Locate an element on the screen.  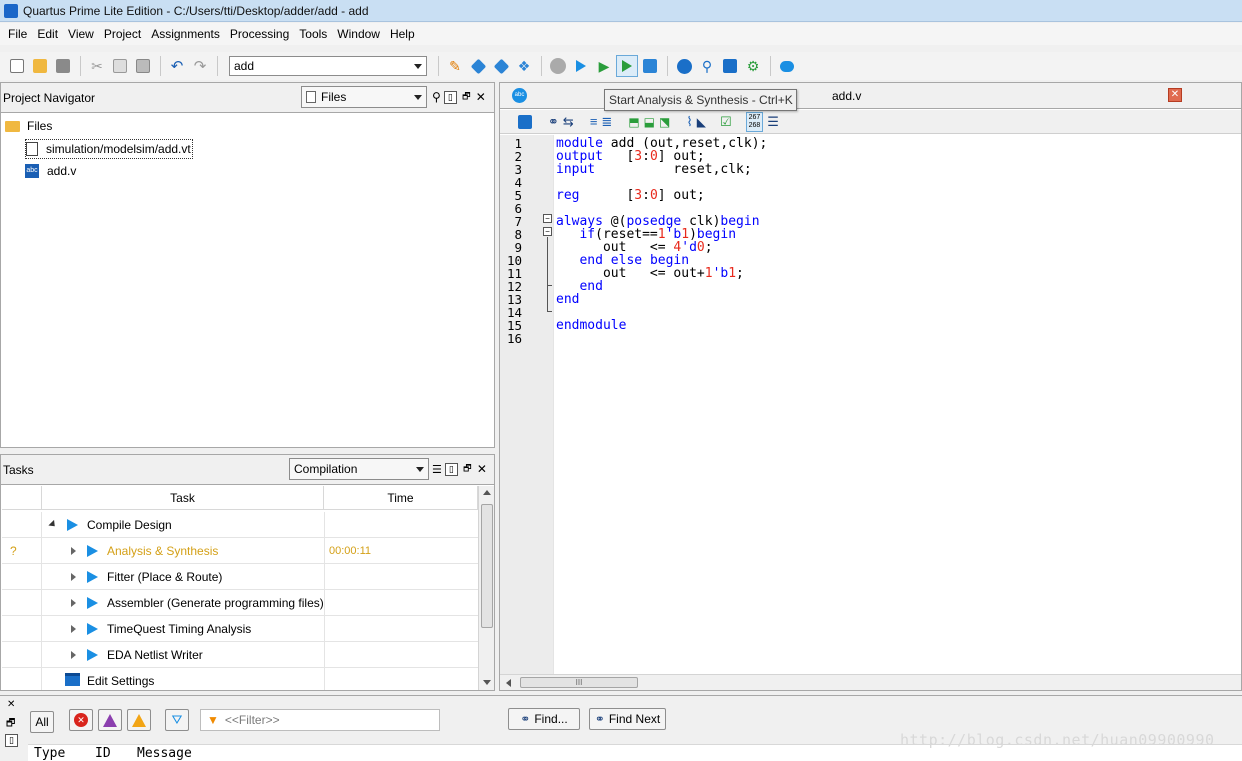
rtl-viewer-icon: ⚲ is located at coordinates (707, 66).